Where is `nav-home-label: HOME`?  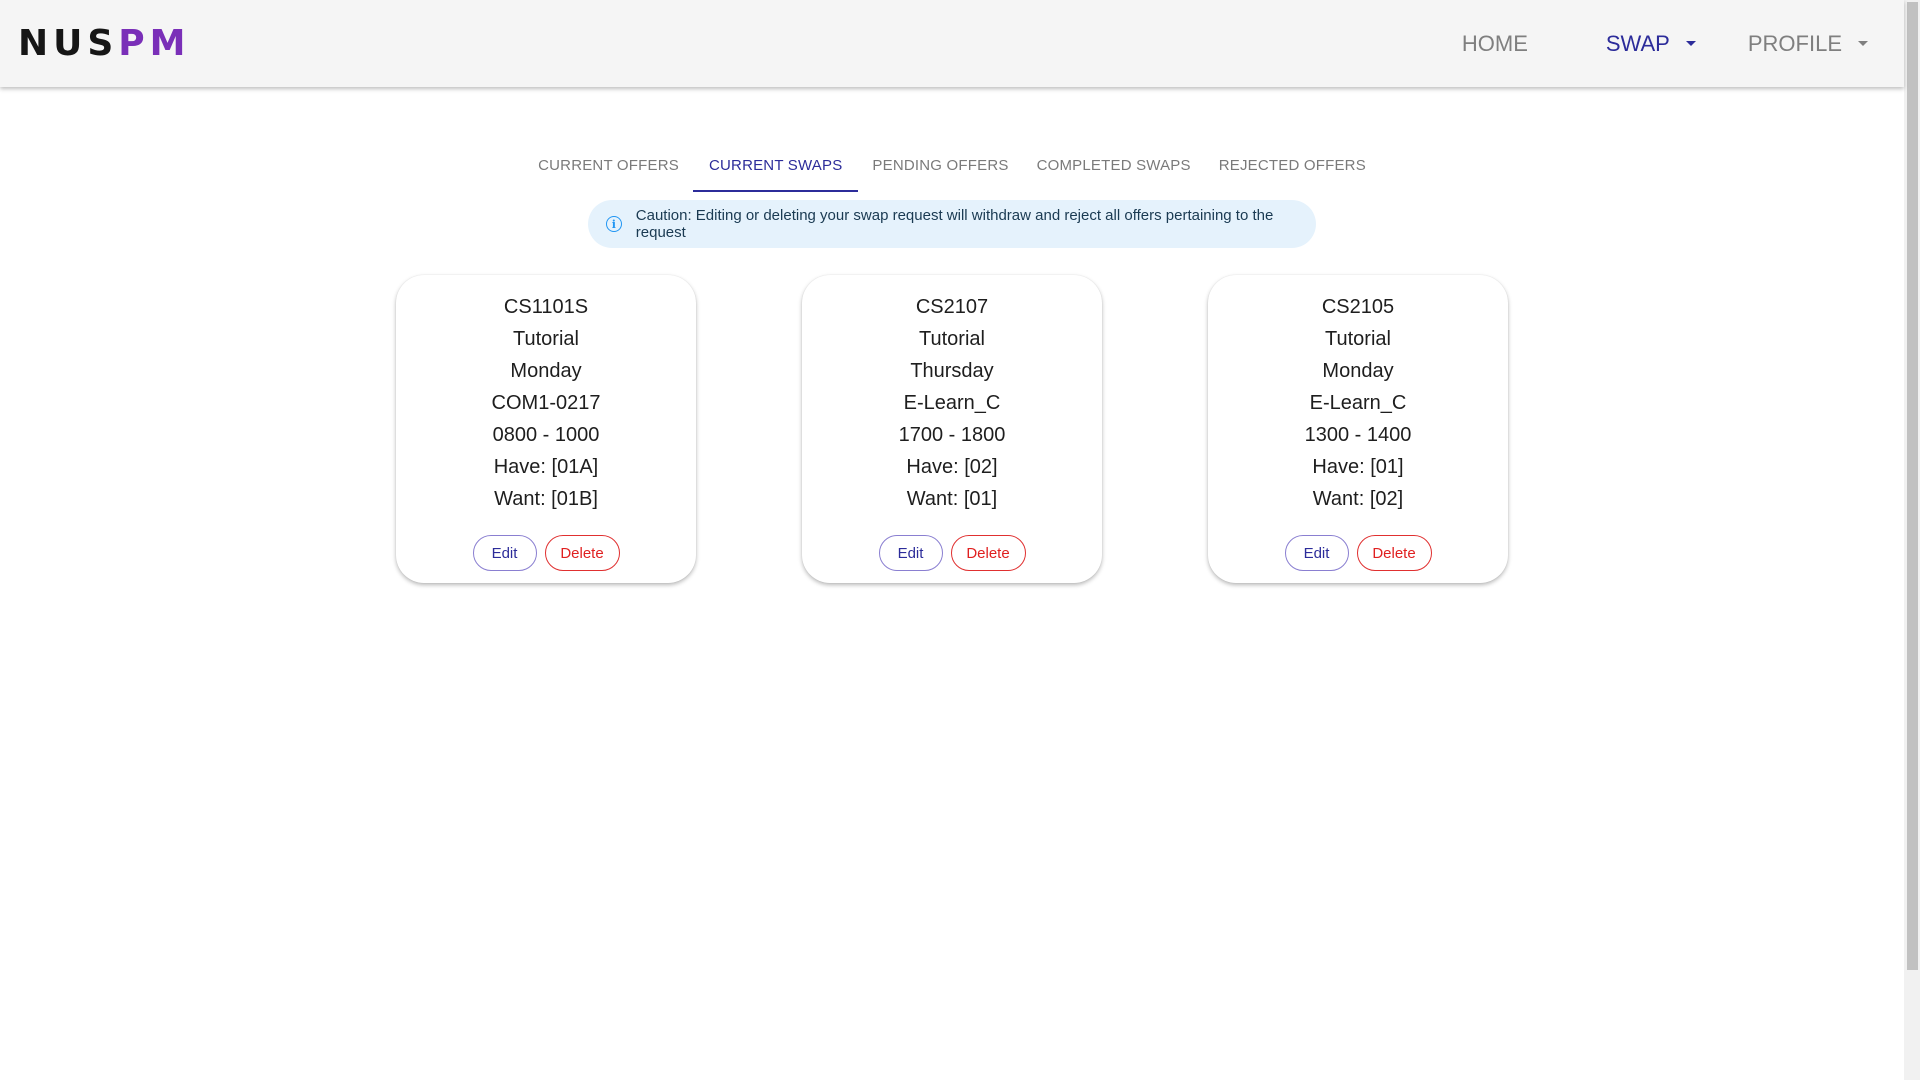
nav-home-label: HOME is located at coordinates (1494, 43).